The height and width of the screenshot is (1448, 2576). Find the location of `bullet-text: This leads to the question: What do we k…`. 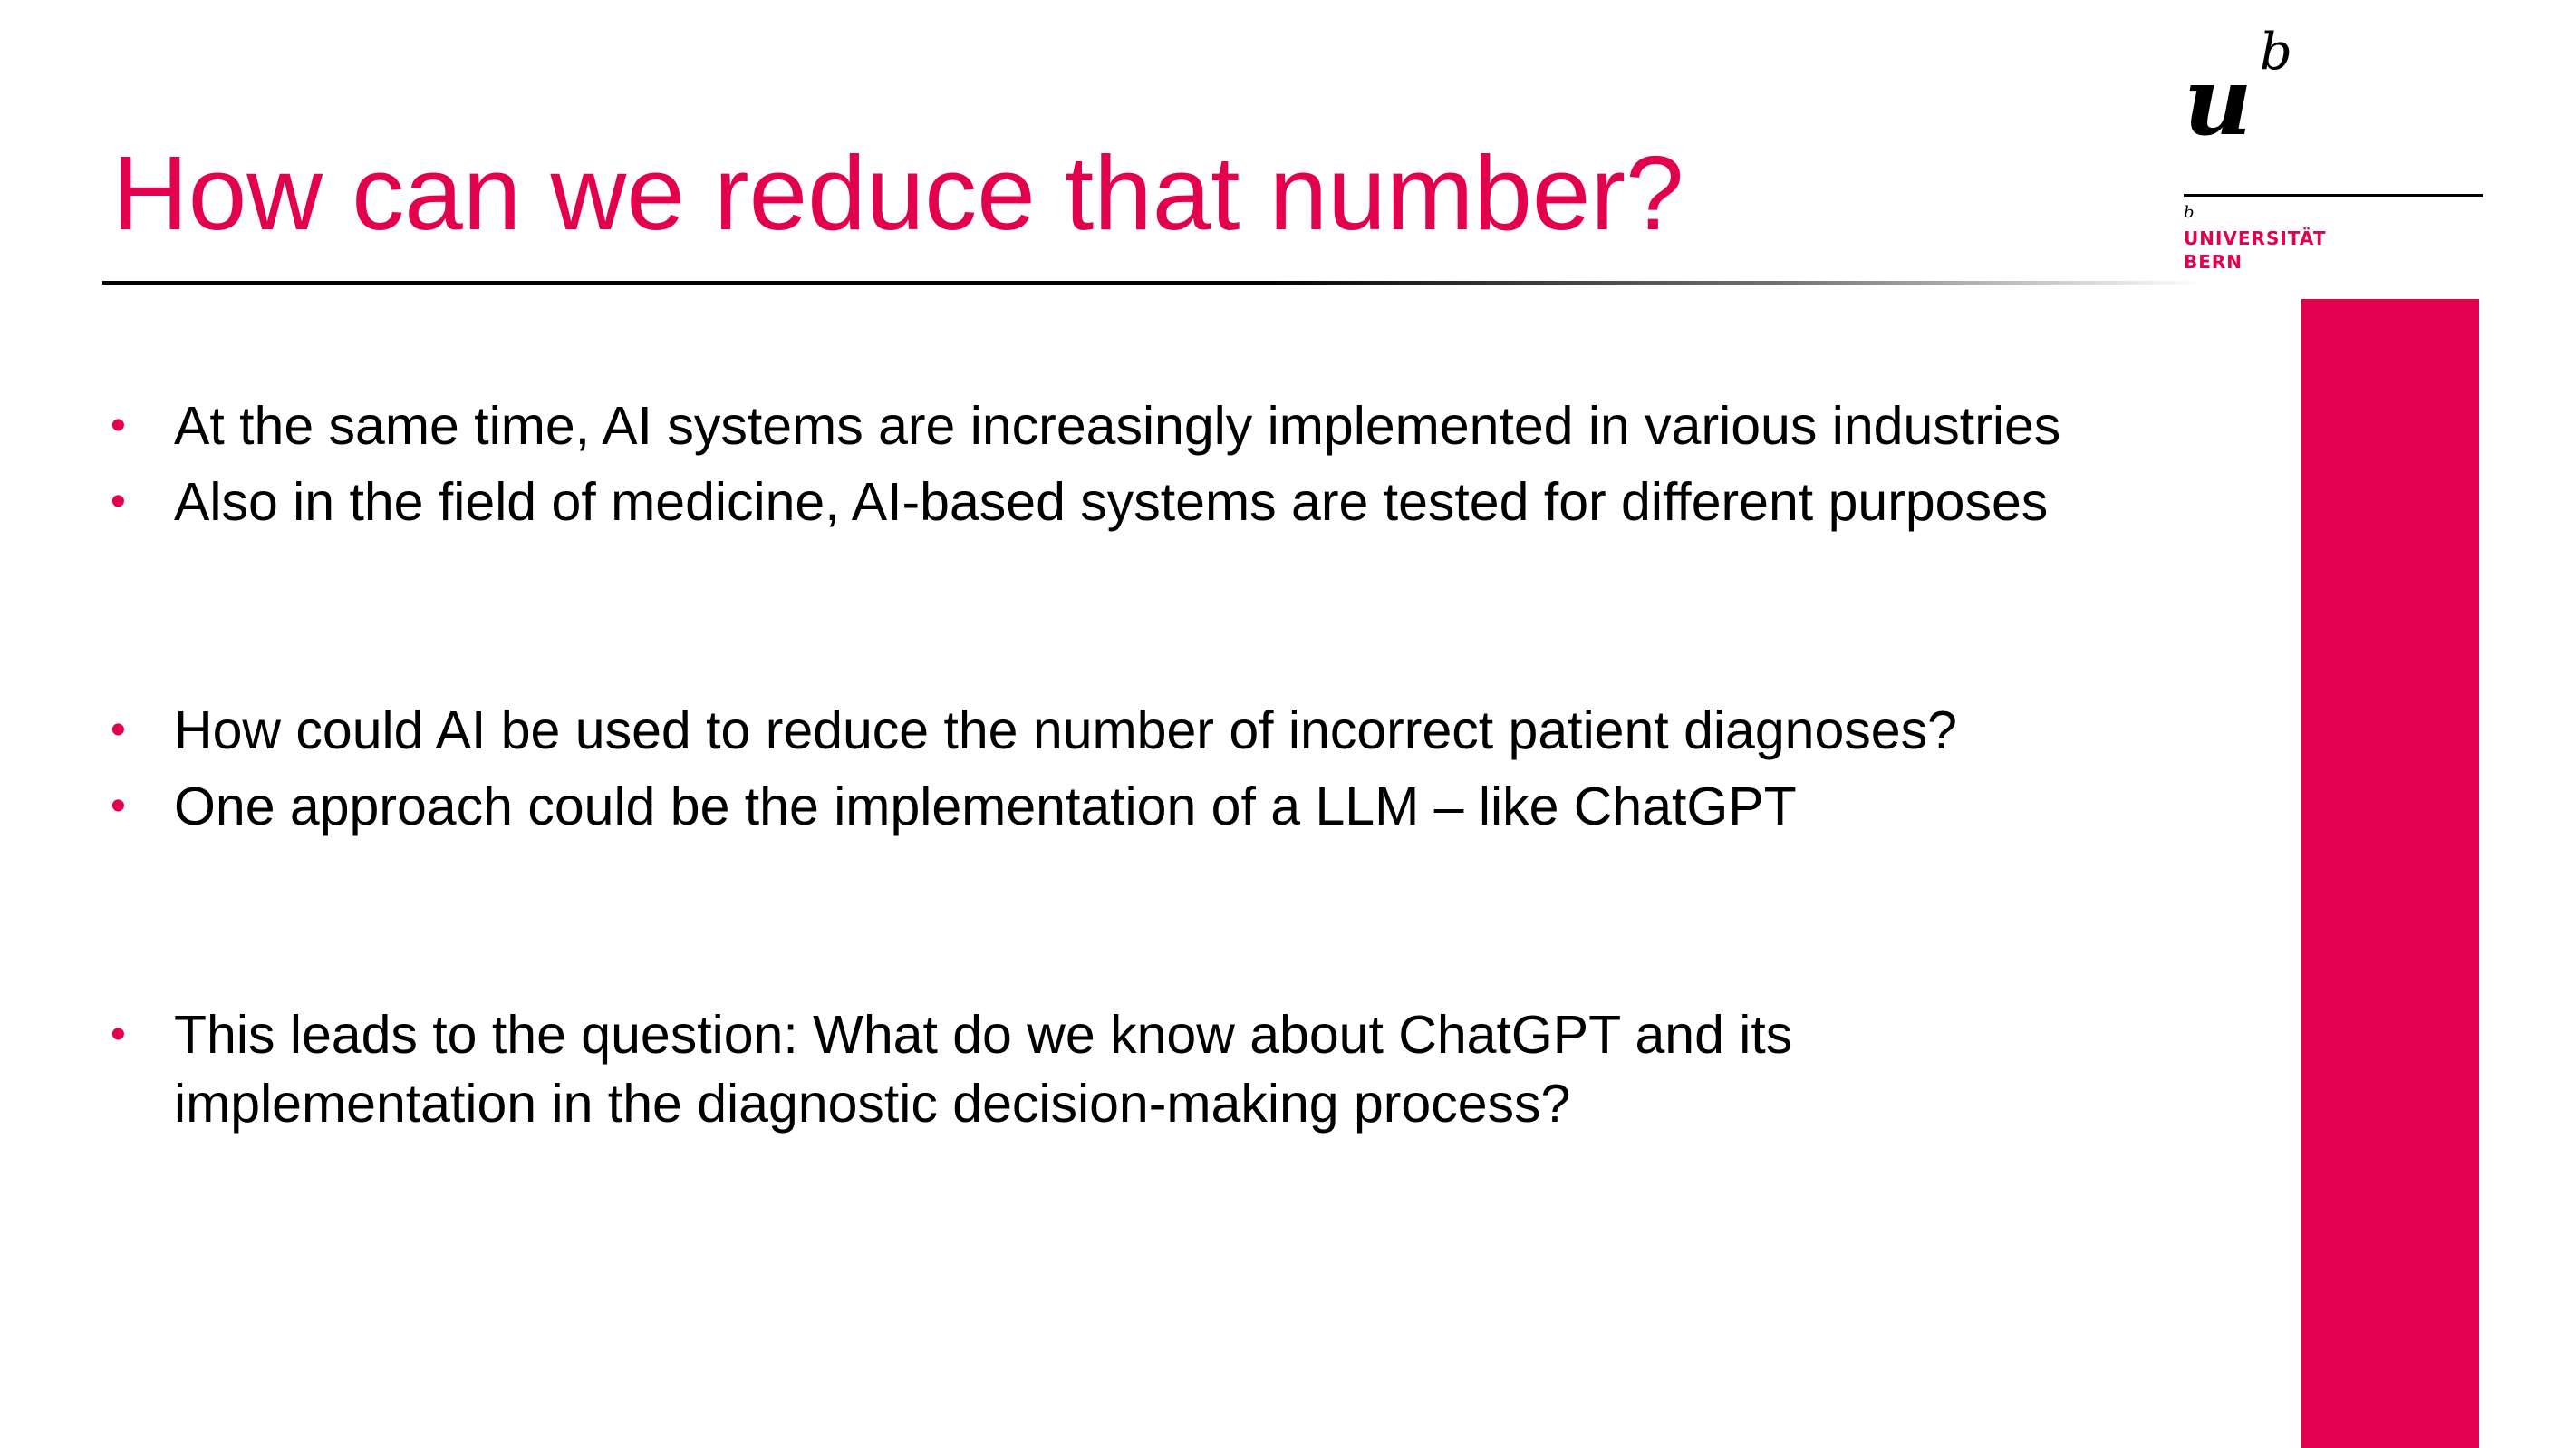

bullet-text: This leads to the question: What do we k… is located at coordinates (1170, 1069).